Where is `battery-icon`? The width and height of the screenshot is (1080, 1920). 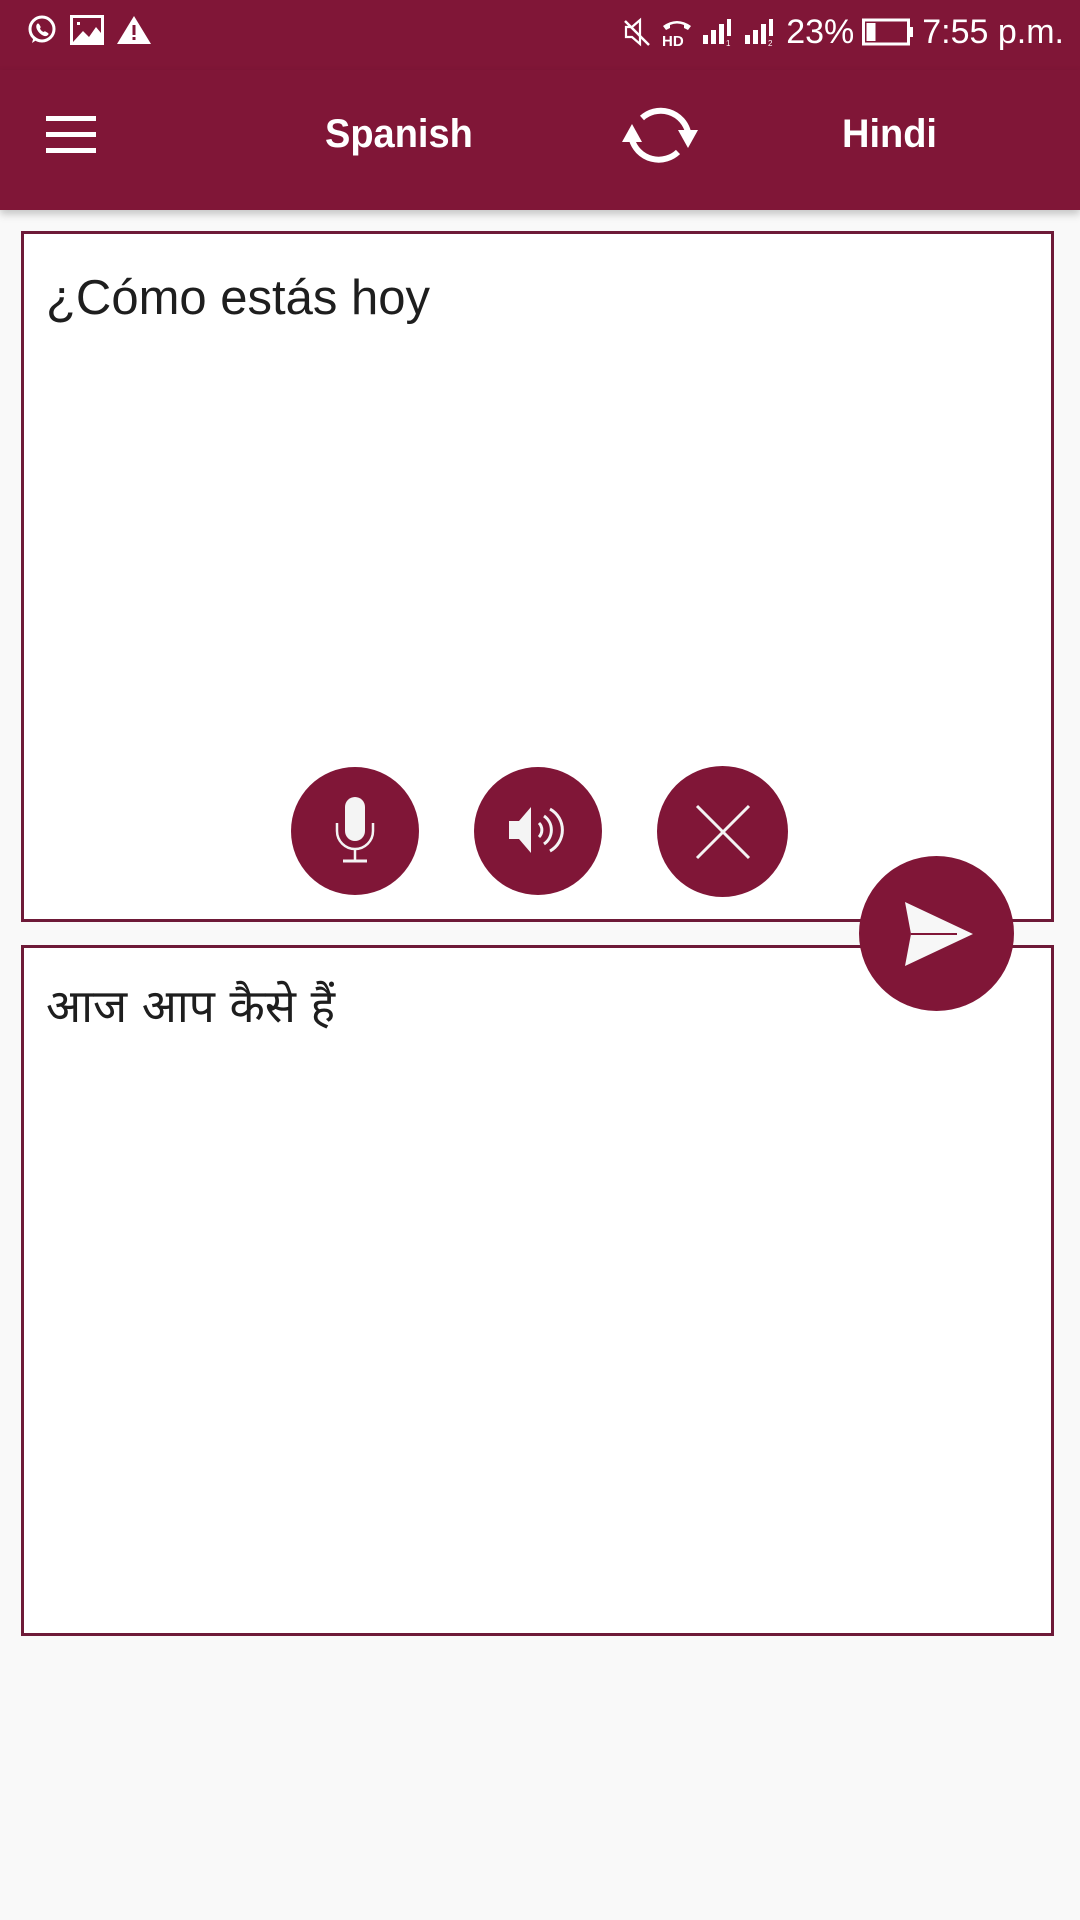
battery-icon is located at coordinates (888, 32).